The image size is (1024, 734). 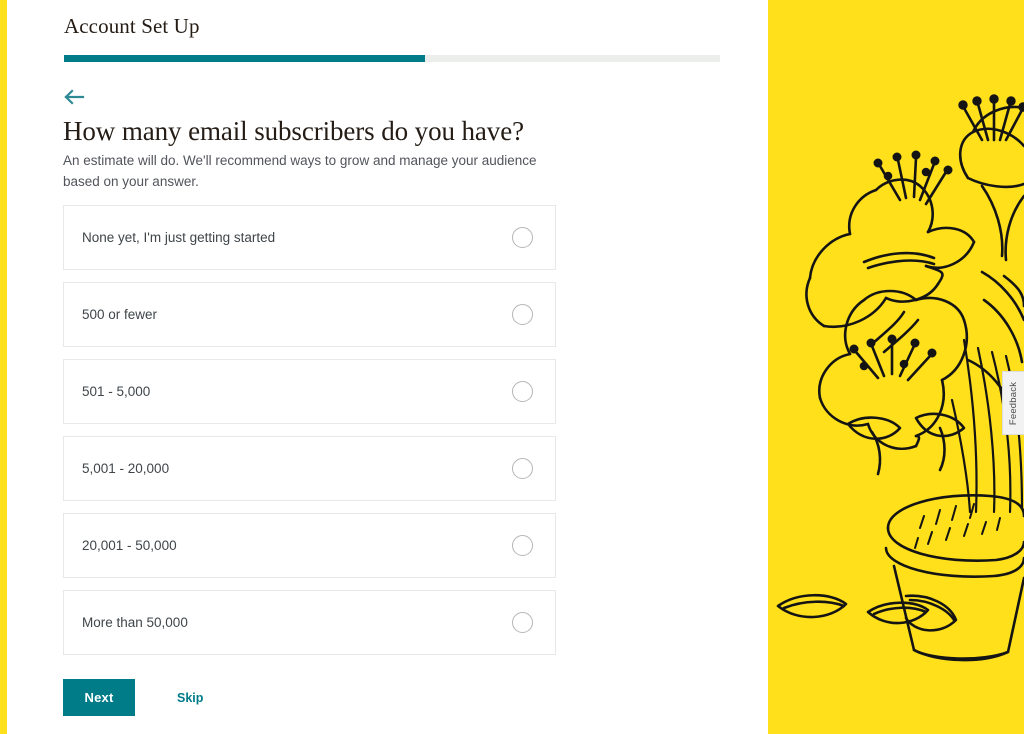 What do you see at coordinates (126, 468) in the screenshot?
I see `option-label: 5,001 - 20,000` at bounding box center [126, 468].